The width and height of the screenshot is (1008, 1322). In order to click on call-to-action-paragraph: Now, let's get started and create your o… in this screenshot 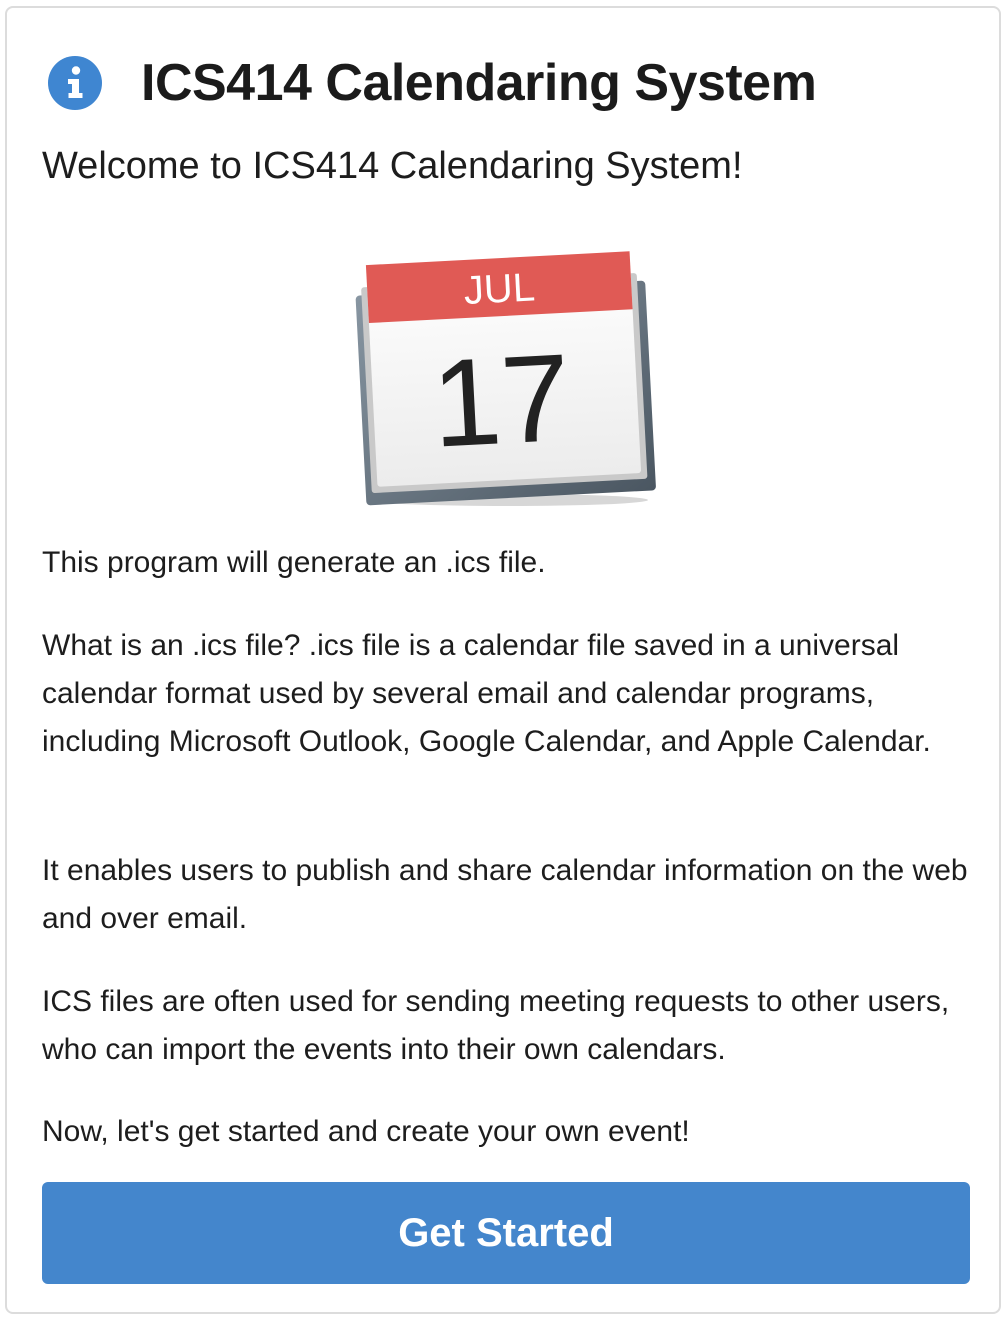, I will do `click(366, 1131)`.